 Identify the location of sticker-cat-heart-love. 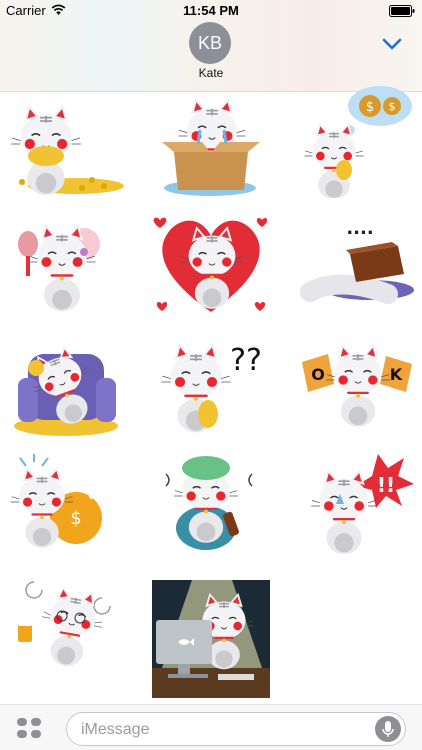
(211, 264).